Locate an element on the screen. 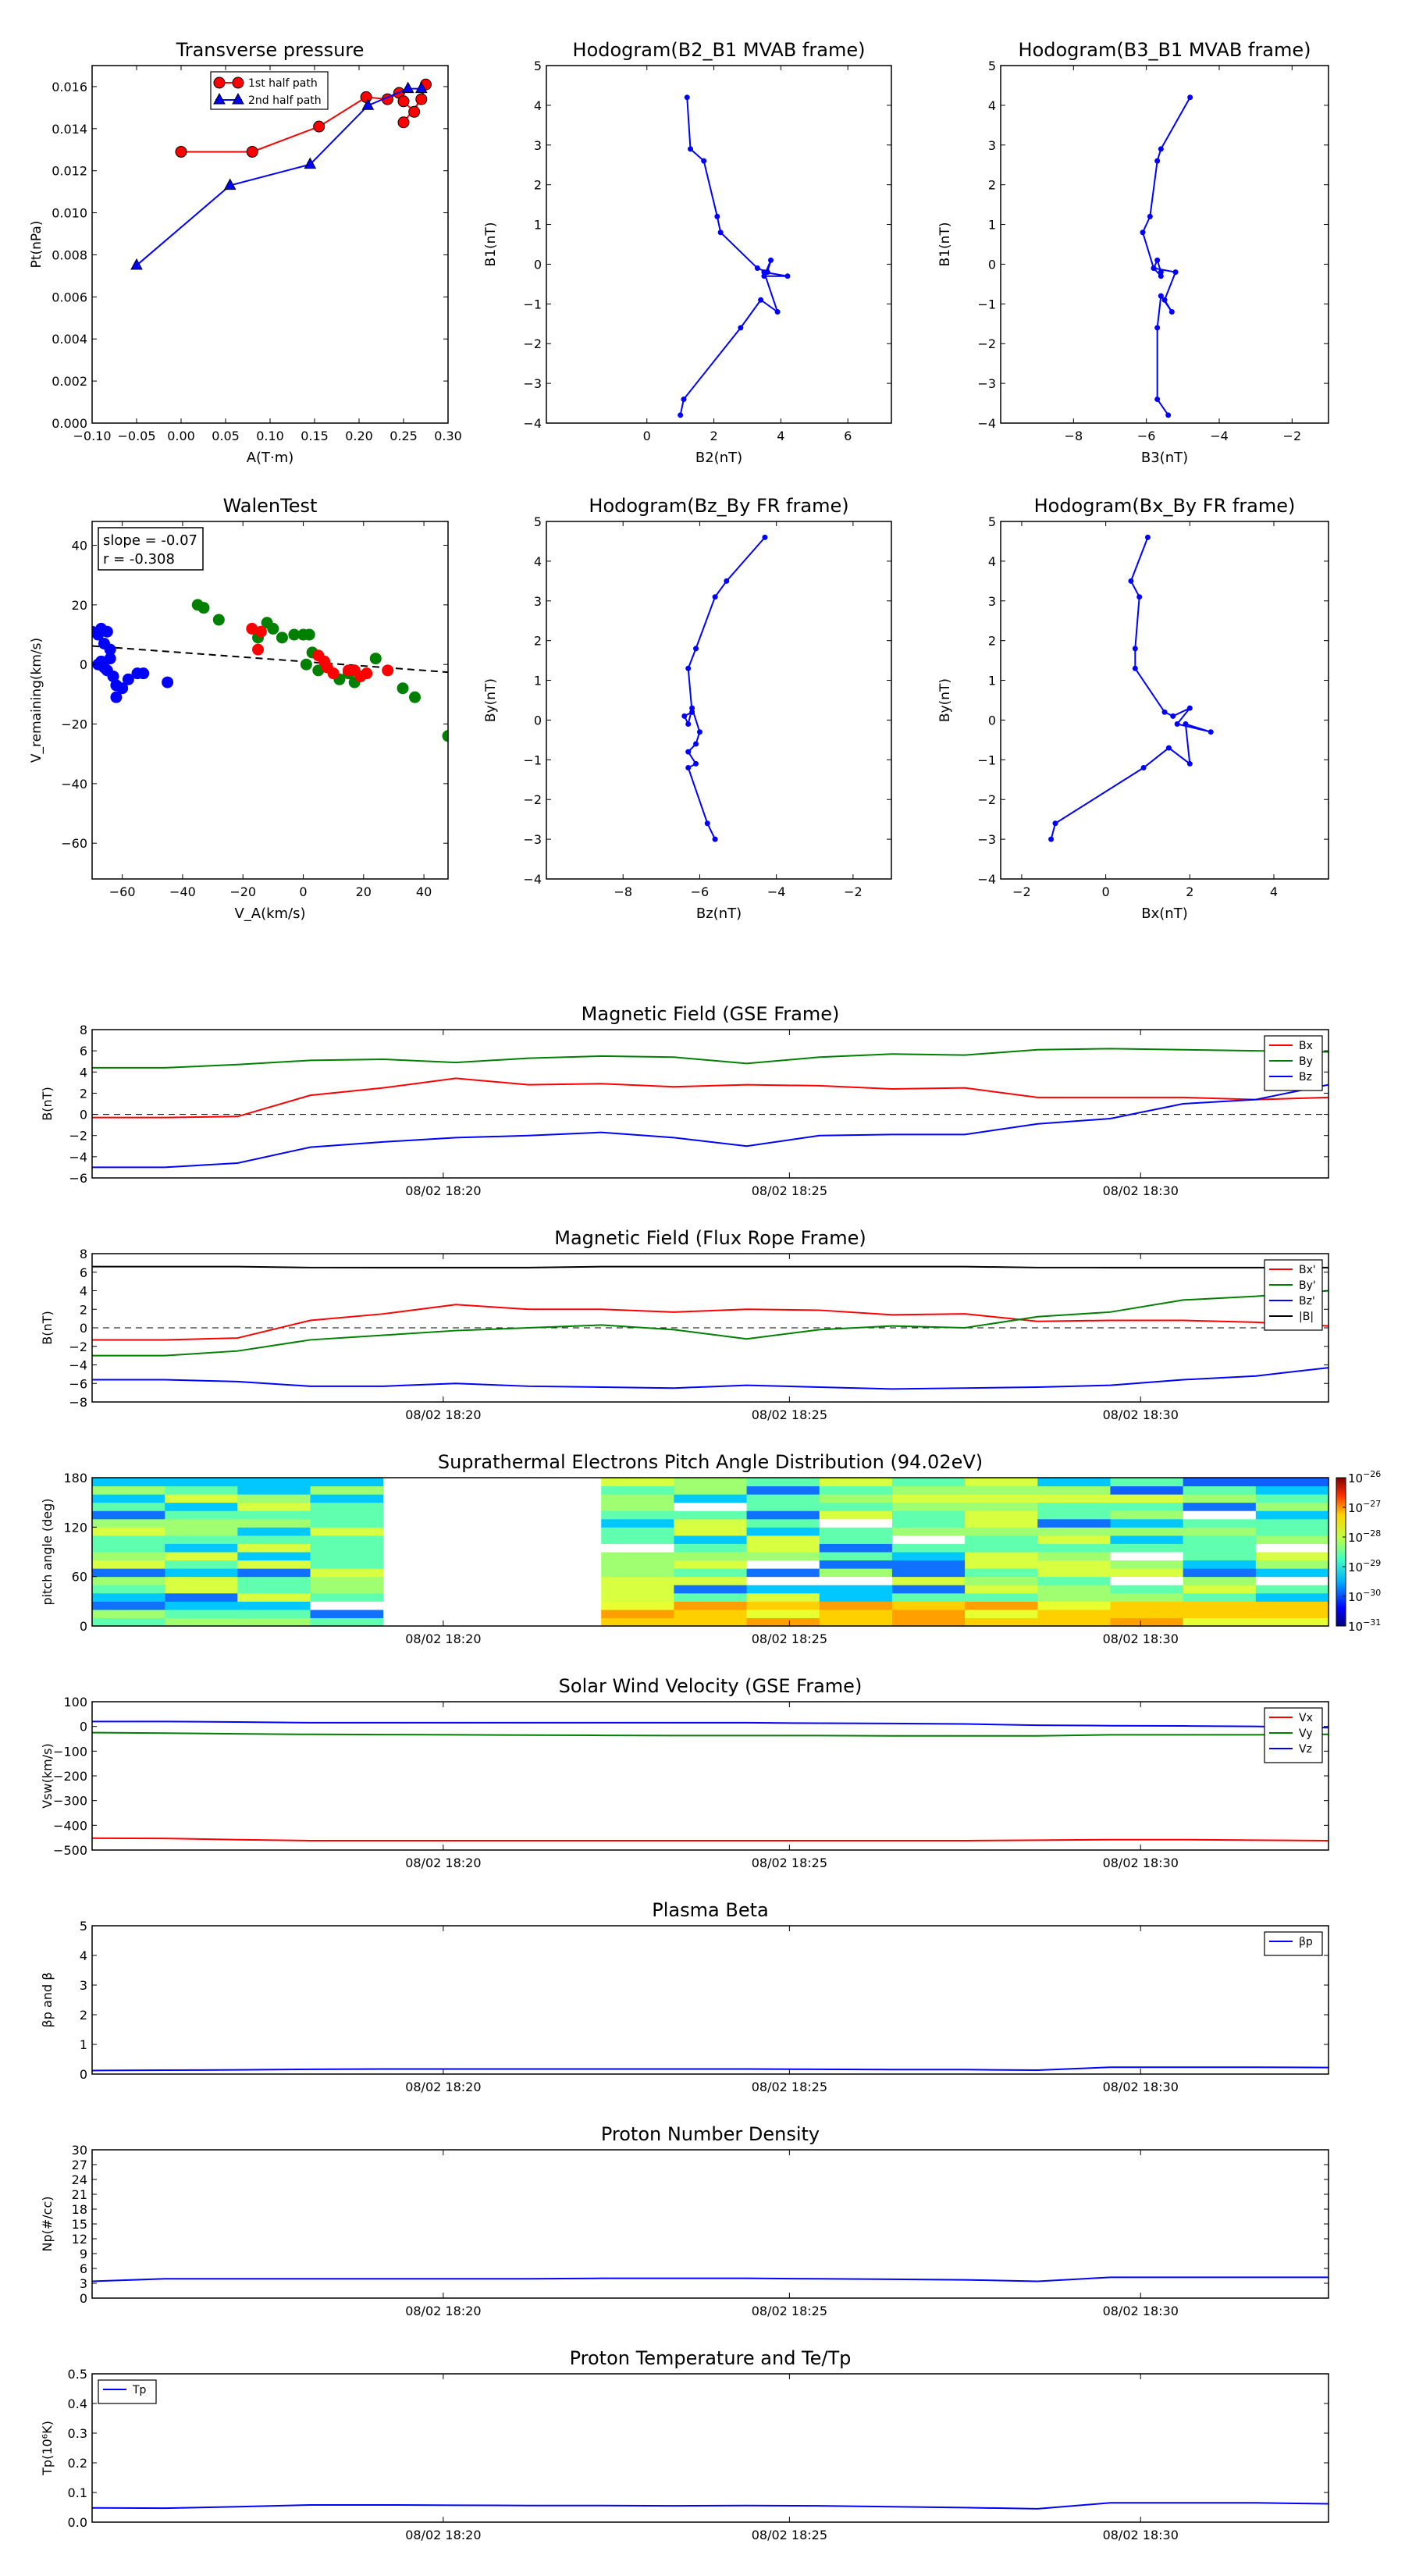 This screenshot has height=2576, width=1405. y-tick-label: 15 is located at coordinates (80, 2224).